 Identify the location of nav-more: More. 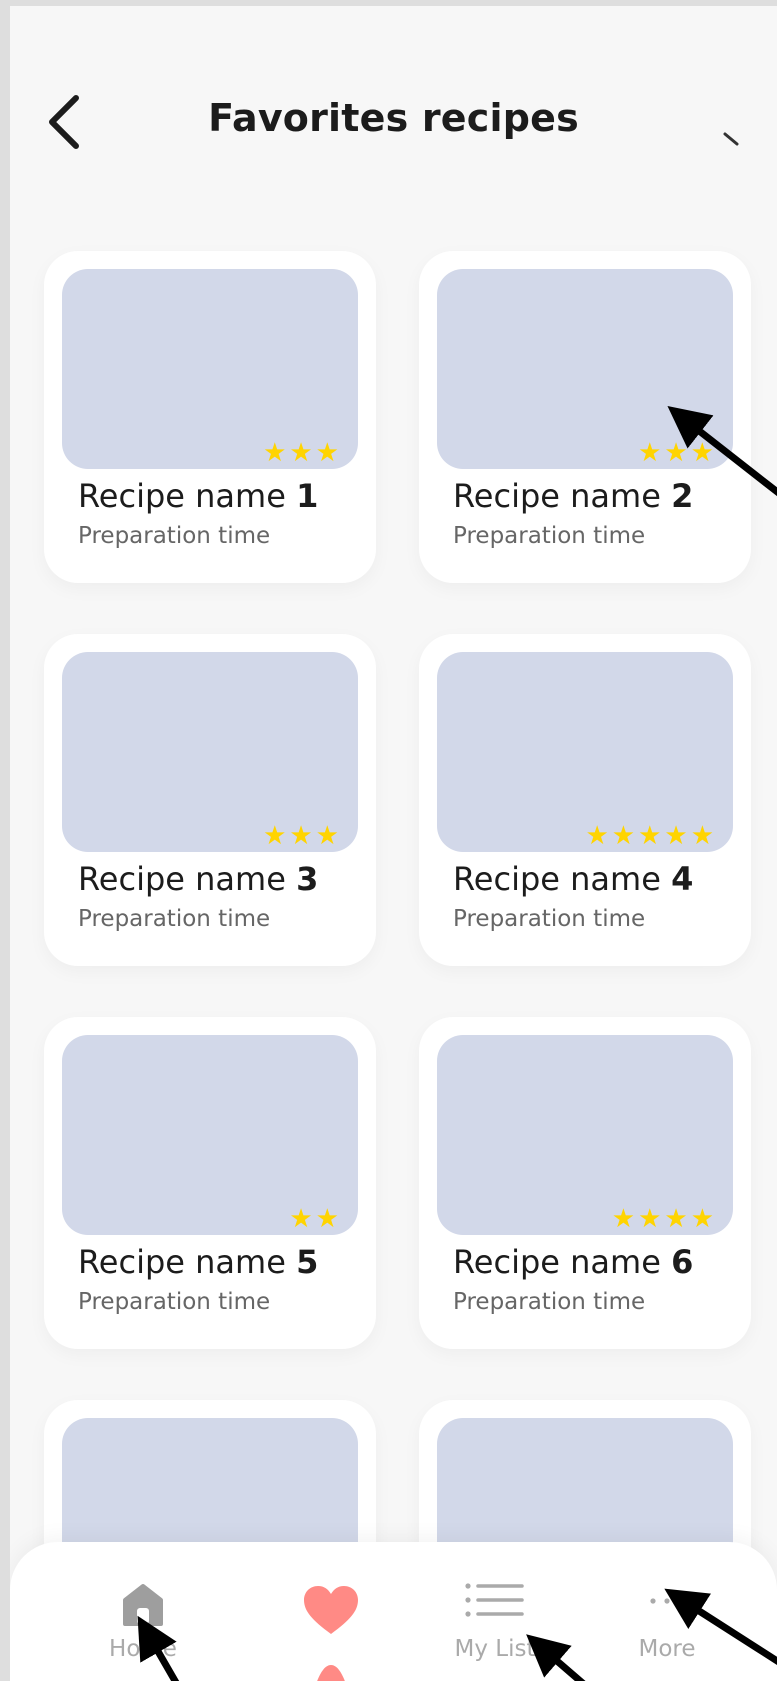
(667, 1611).